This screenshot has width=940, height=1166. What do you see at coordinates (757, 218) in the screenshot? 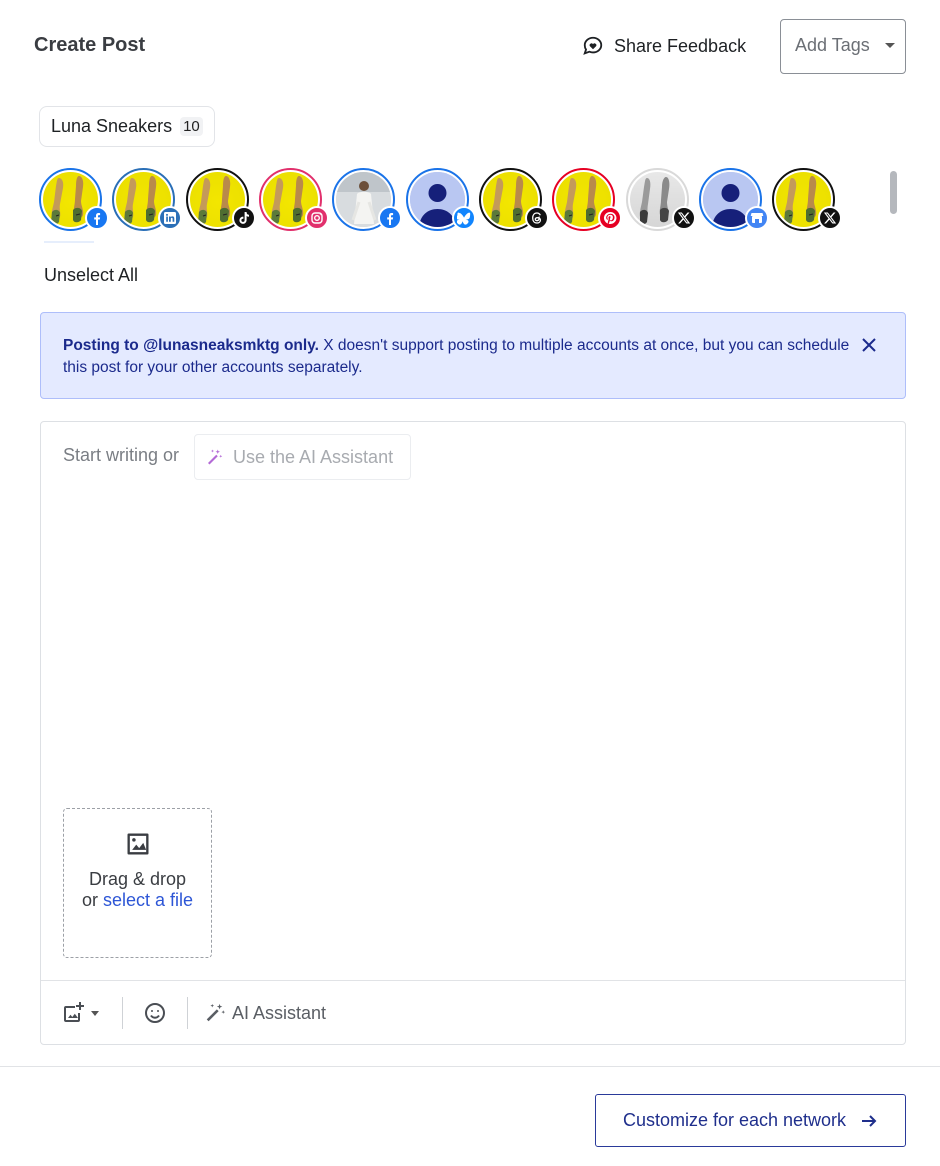
I see `google-business-icon` at bounding box center [757, 218].